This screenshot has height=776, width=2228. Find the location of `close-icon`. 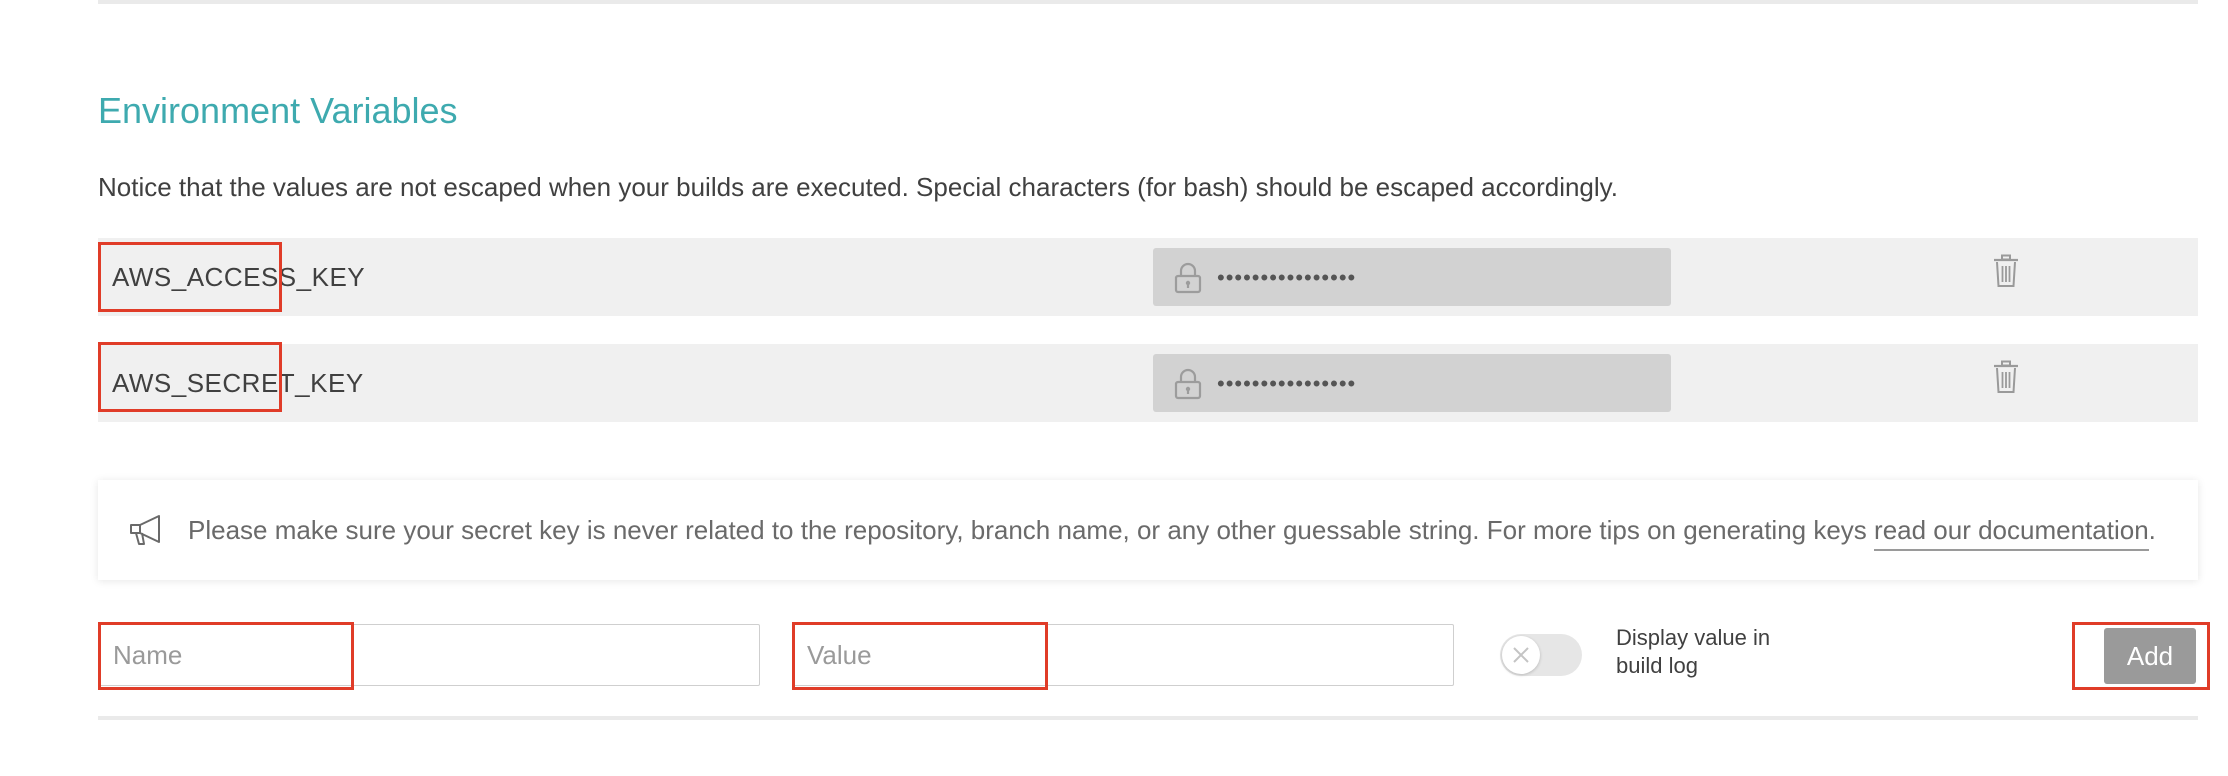

close-icon is located at coordinates (1521, 655).